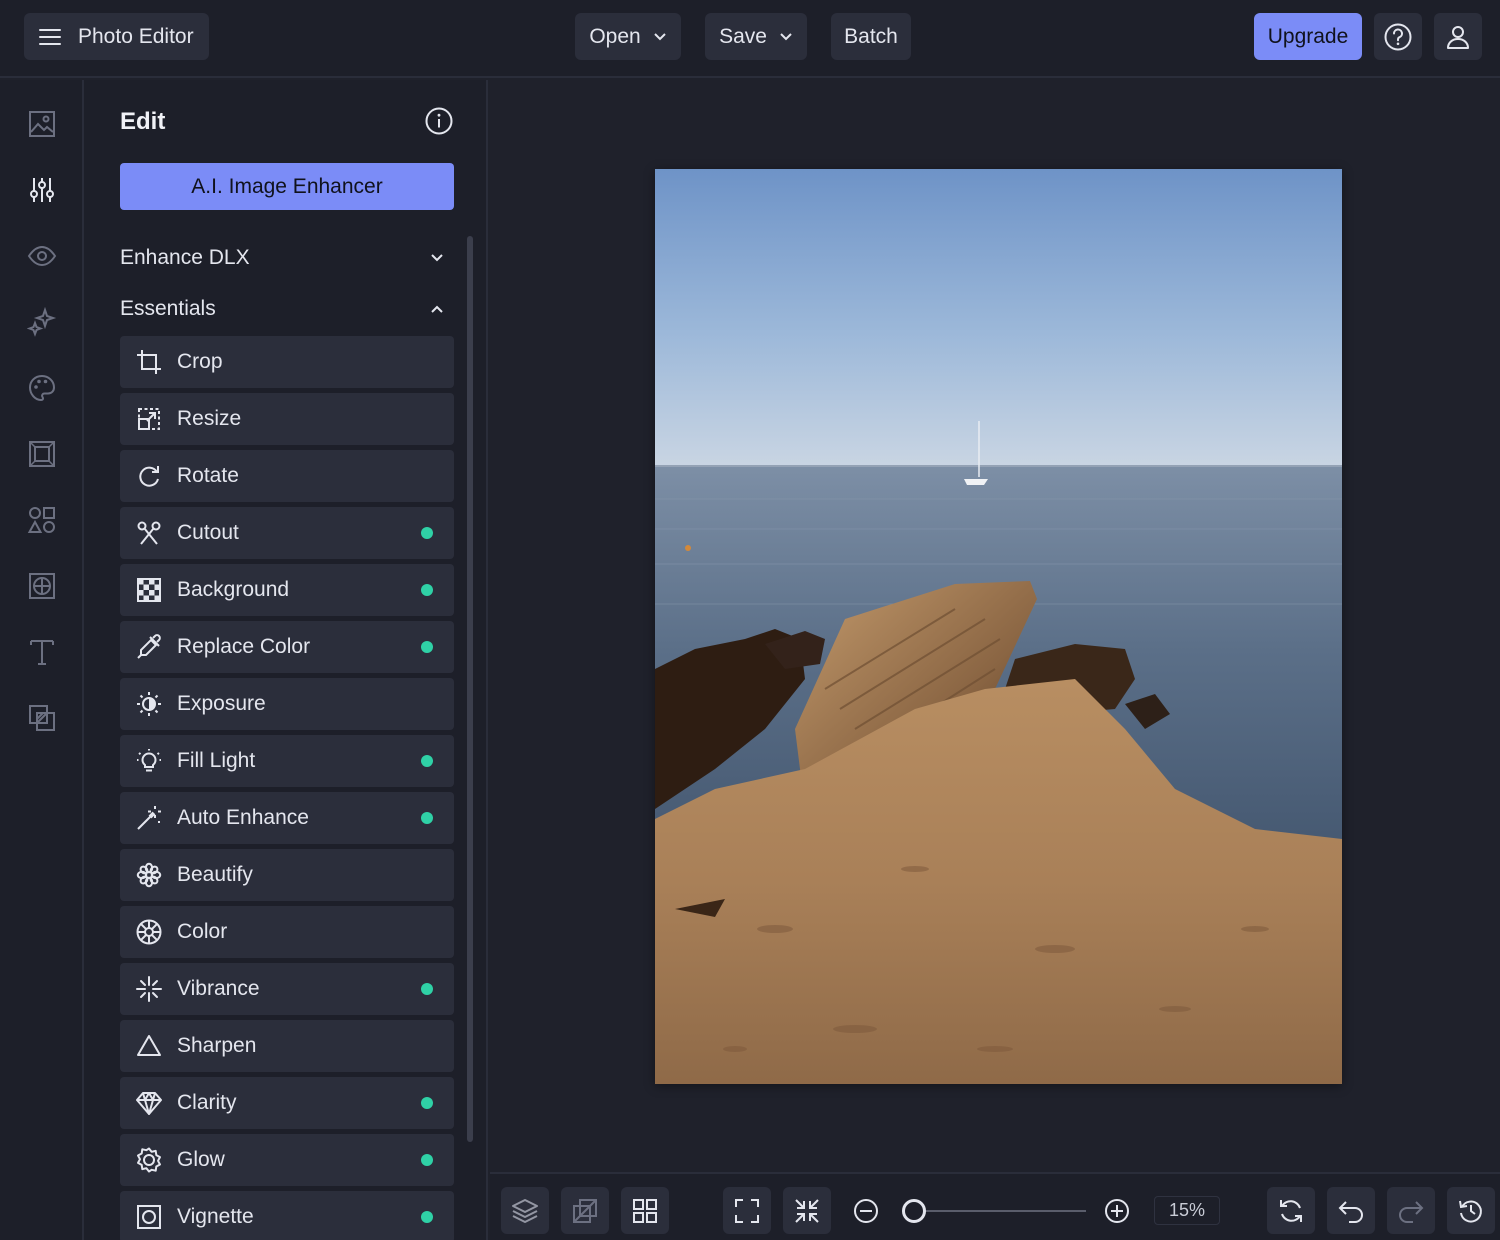 The width and height of the screenshot is (1500, 1240). I want to click on tool-label: Clarity, so click(207, 1102).